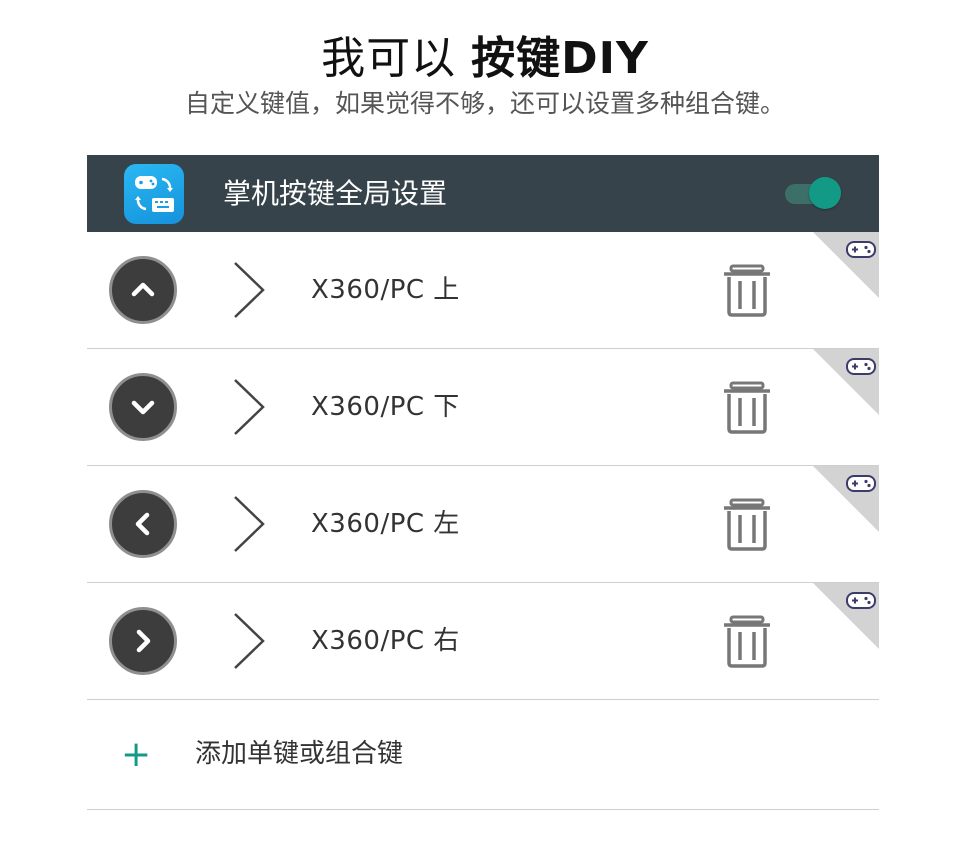 Image resolution: width=970 pixels, height=848 pixels. I want to click on settings-title: 掌机按键全局设置, so click(335, 193).